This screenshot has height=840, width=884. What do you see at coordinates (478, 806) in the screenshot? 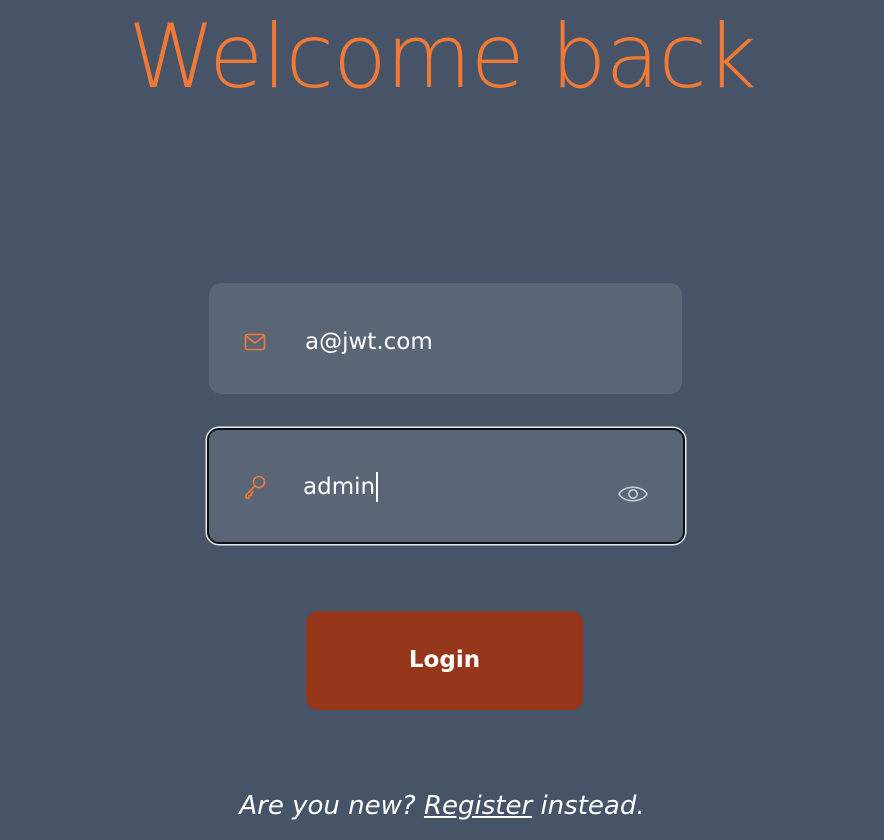
I see `register-link: Register` at bounding box center [478, 806].